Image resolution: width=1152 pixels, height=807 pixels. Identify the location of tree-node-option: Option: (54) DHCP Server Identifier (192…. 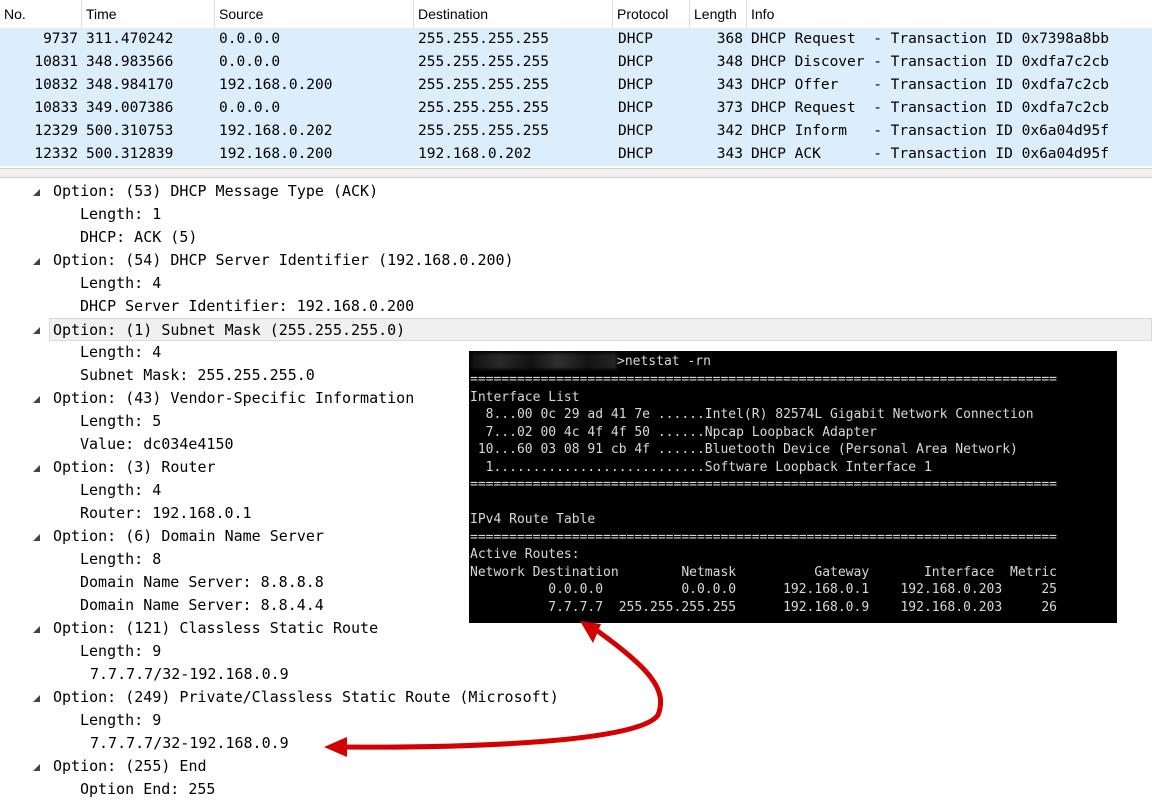
(283, 260).